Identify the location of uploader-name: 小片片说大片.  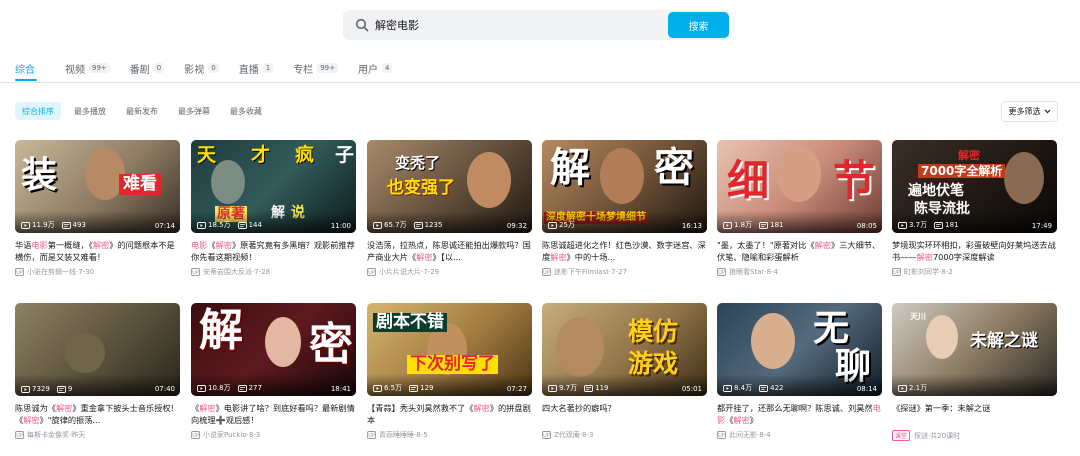
(400, 272).